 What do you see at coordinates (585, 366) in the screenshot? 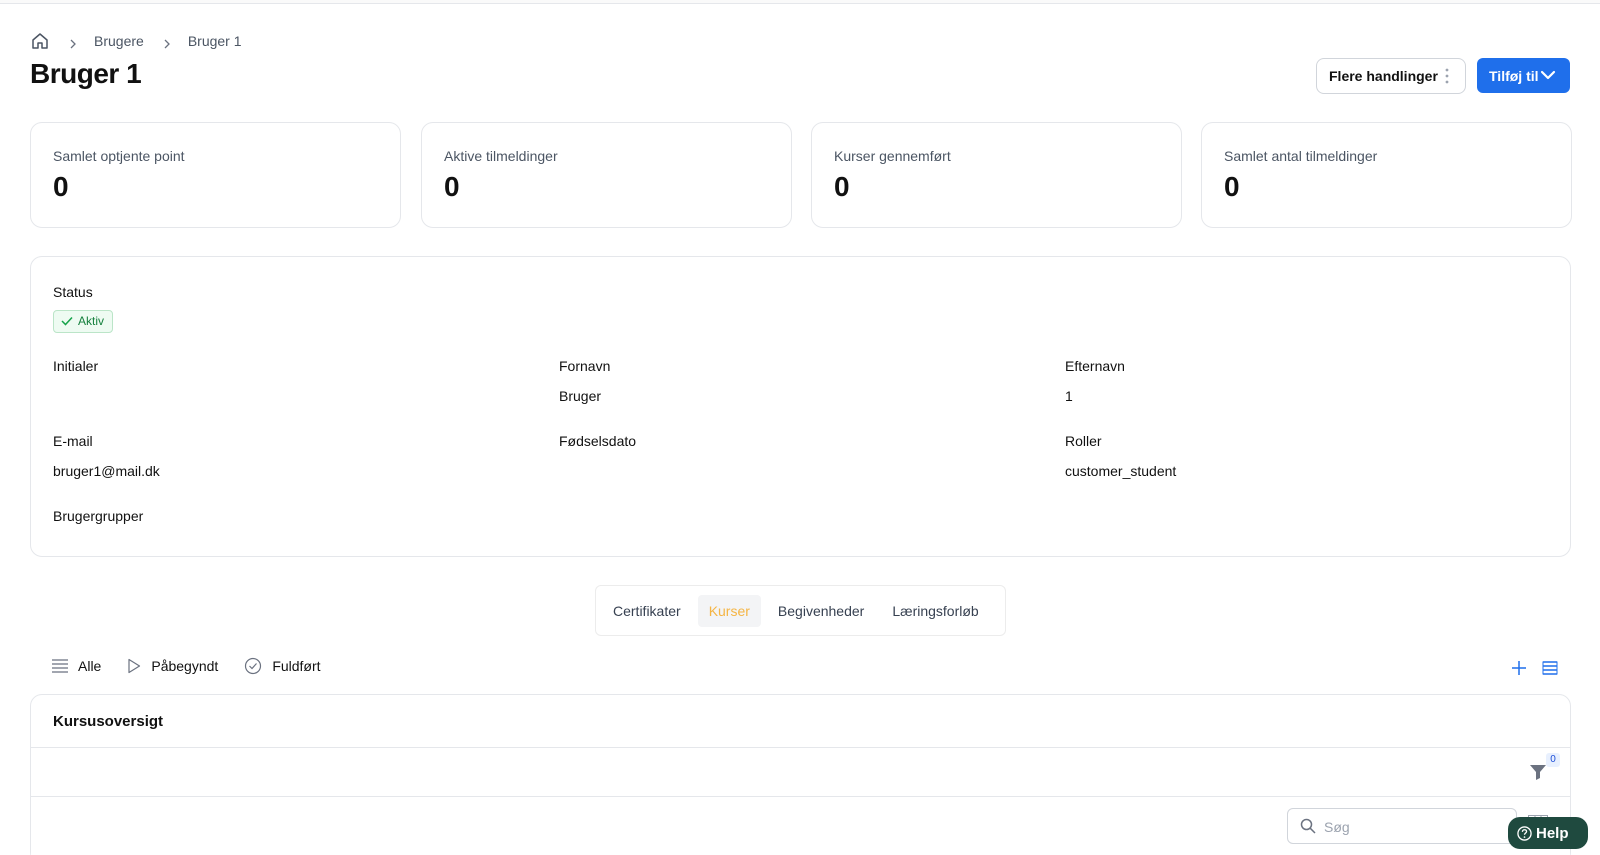
I see `firstname-label: Fornavn` at bounding box center [585, 366].